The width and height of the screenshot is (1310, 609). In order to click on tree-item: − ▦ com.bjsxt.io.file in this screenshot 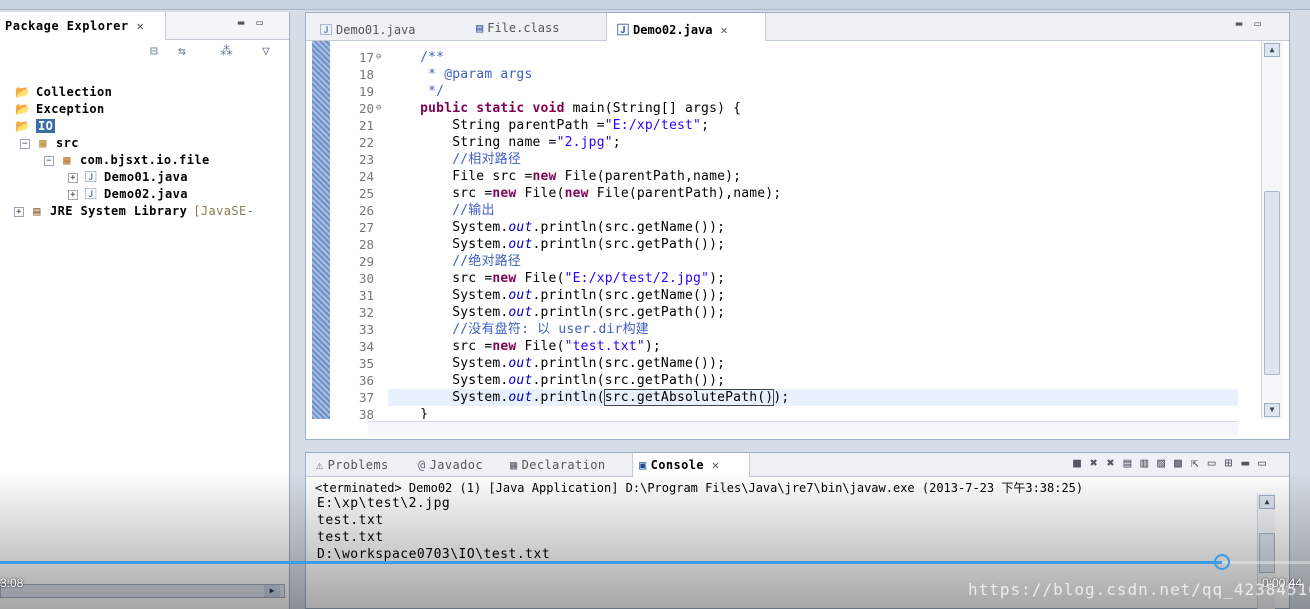, I will do `click(127, 160)`.